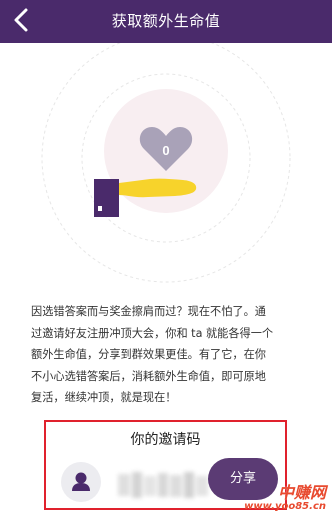 This screenshot has height=518, width=332. What do you see at coordinates (152, 333) in the screenshot?
I see `description-line: 过邀请好友注册冲顶大会，你和 ta 就能各得一个` at bounding box center [152, 333].